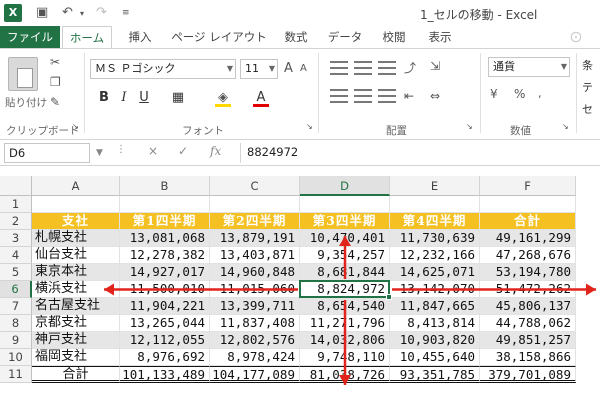  Describe the element at coordinates (519, 94) in the screenshot. I see `percent-style-icon: %` at that location.